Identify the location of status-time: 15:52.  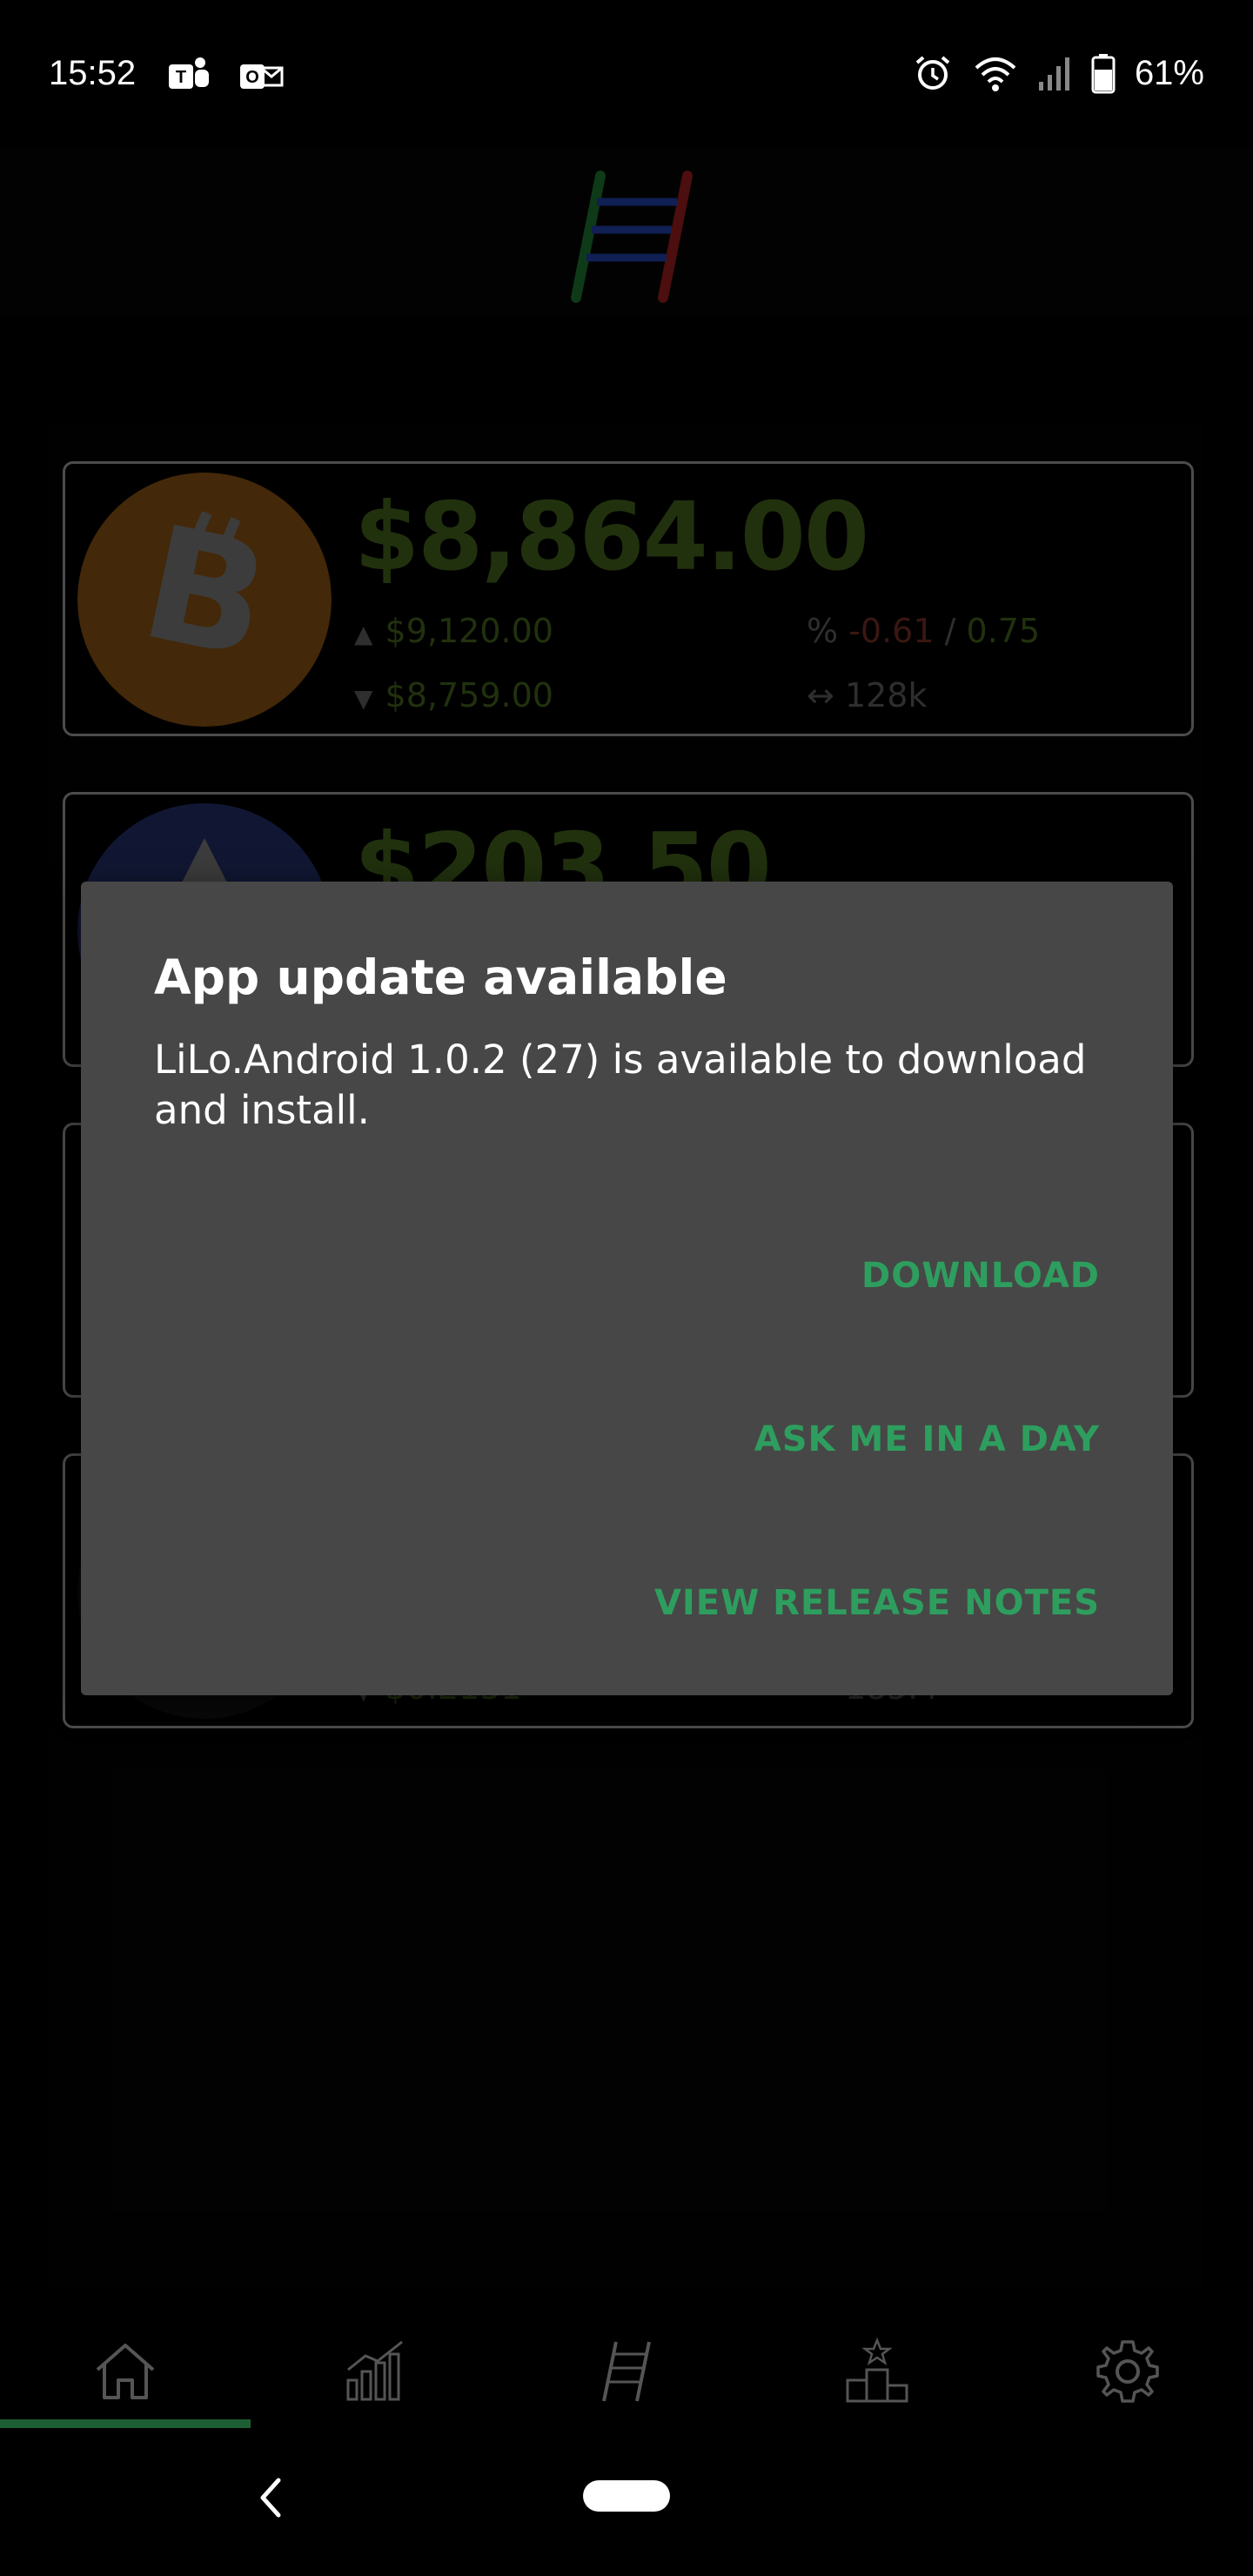
(93, 73).